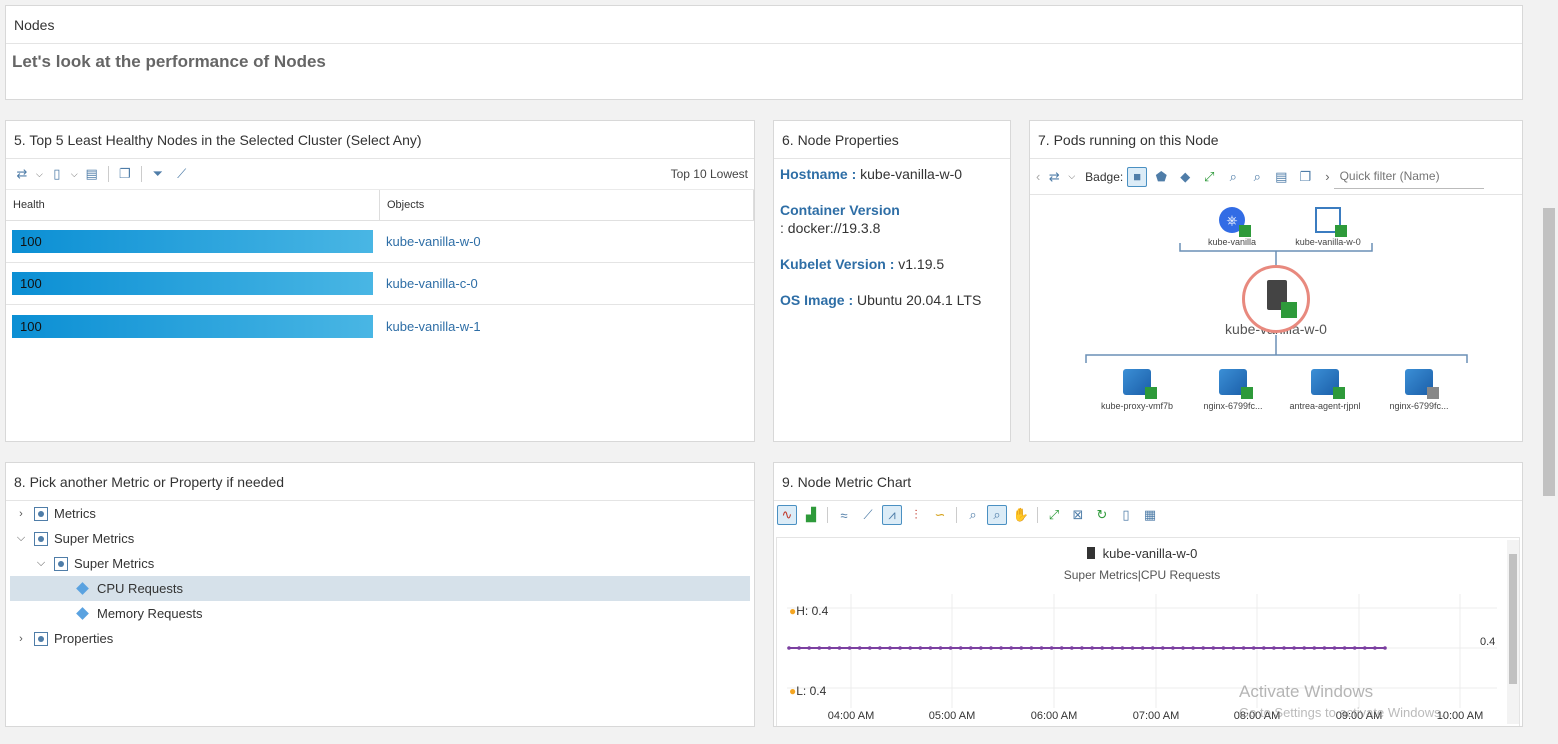  Describe the element at coordinates (1102, 515) in the screenshot. I see `refresh-icon: ↻` at that location.